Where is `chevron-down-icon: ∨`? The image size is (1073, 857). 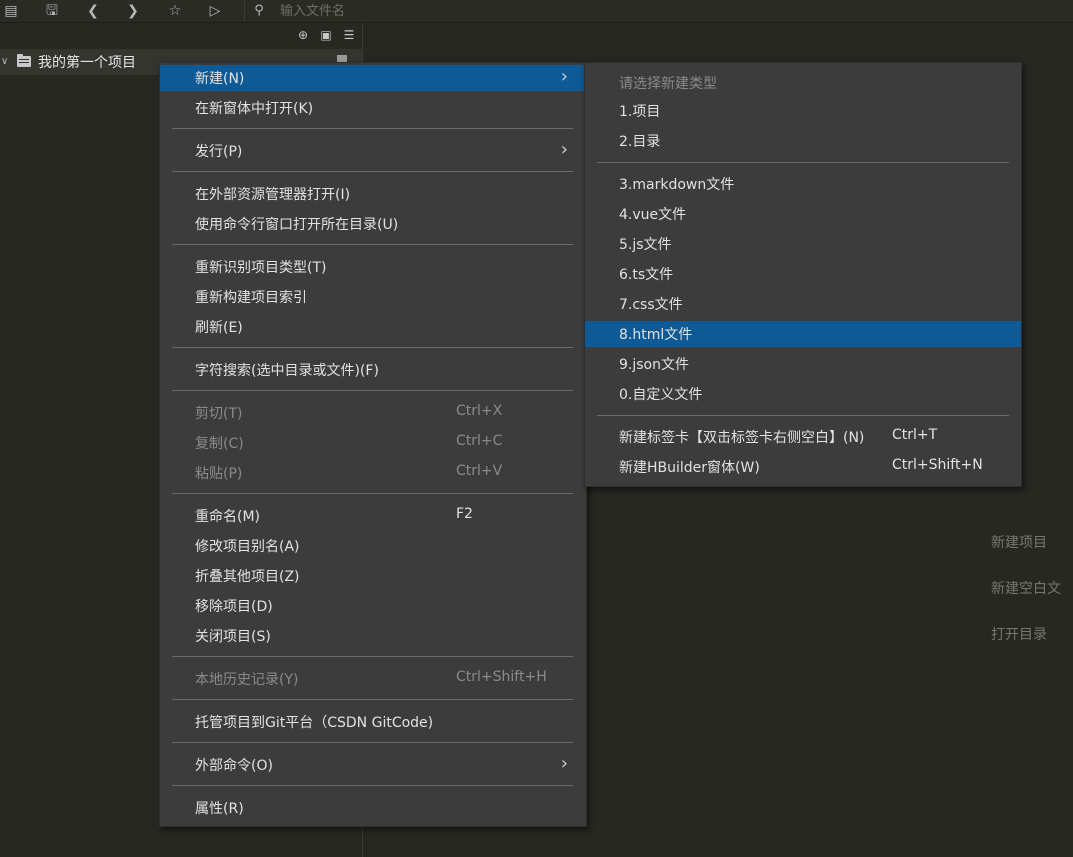
chevron-down-icon: ∨ is located at coordinates (6, 62).